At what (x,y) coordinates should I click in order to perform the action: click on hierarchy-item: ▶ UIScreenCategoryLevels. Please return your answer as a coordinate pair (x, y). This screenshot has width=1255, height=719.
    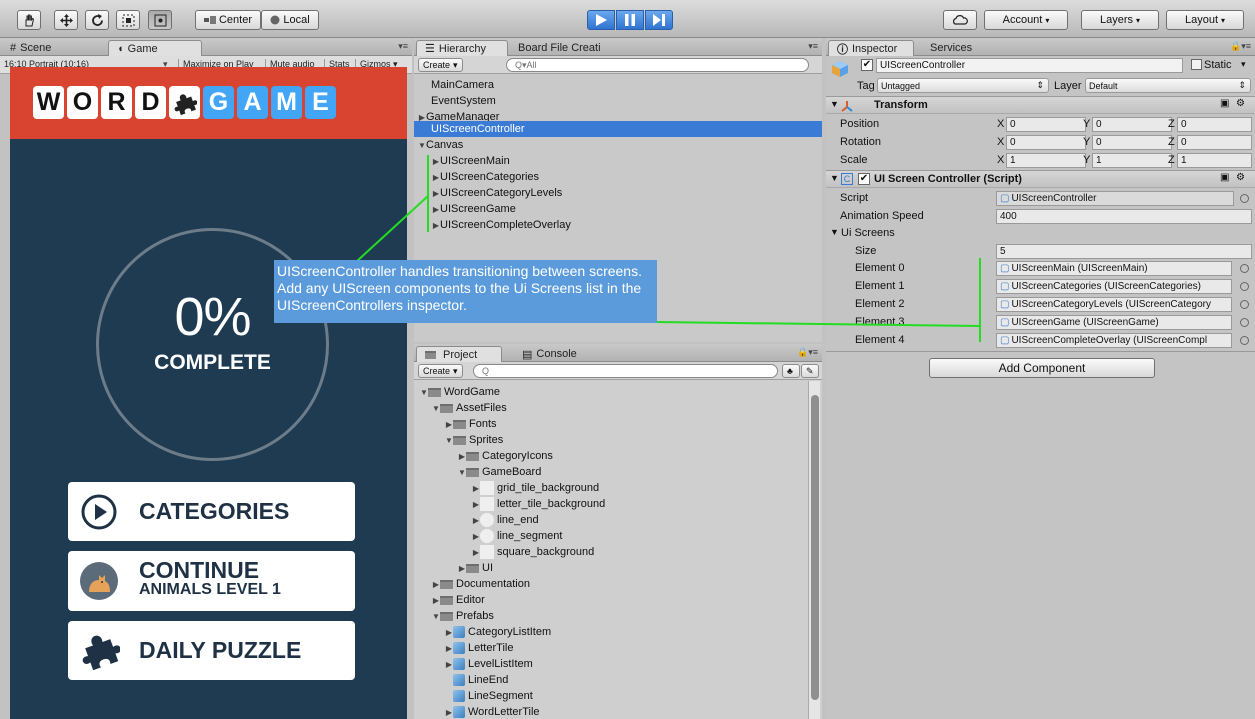
    Looking at the image, I should click on (497, 193).